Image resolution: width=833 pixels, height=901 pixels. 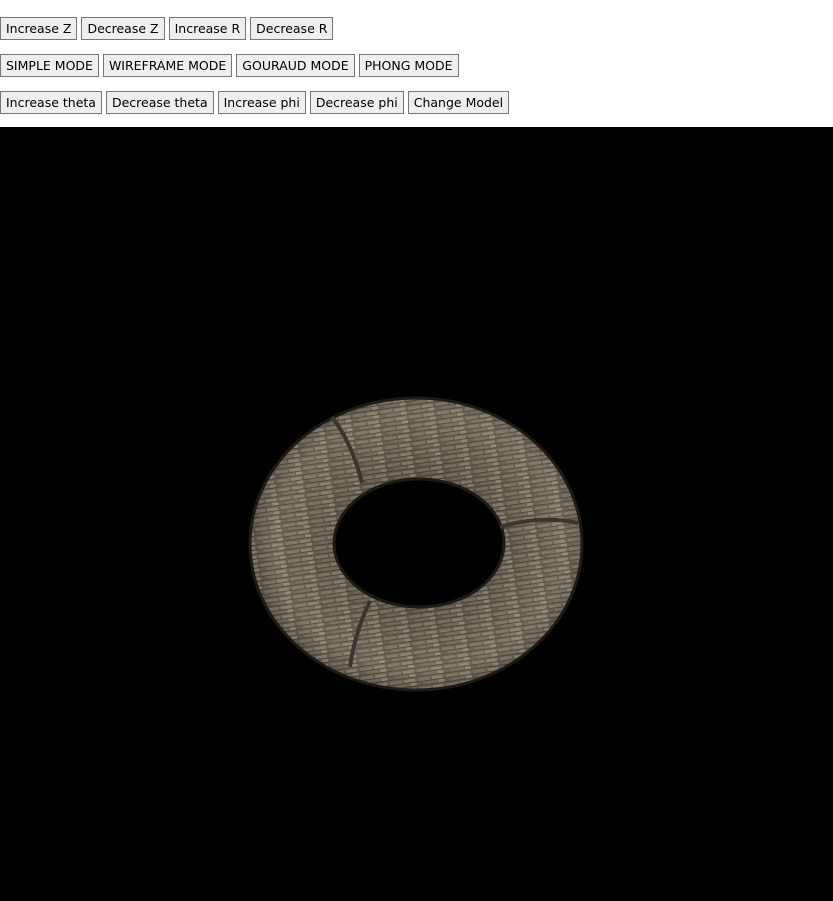 I want to click on decrease-z-button: Decrease Z, so click(x=123, y=28).